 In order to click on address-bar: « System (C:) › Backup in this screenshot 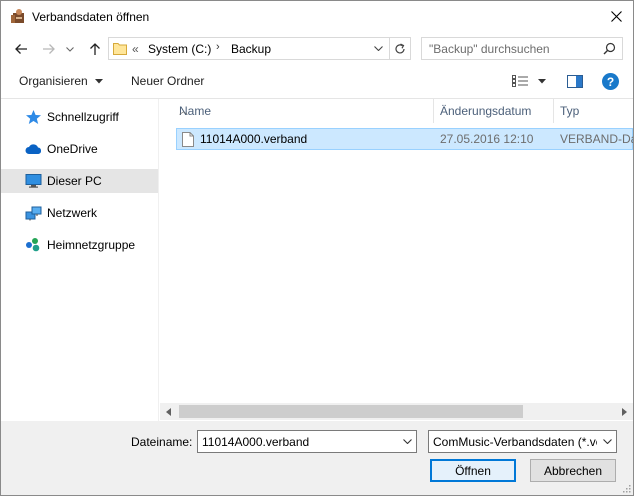, I will do `click(259, 48)`.